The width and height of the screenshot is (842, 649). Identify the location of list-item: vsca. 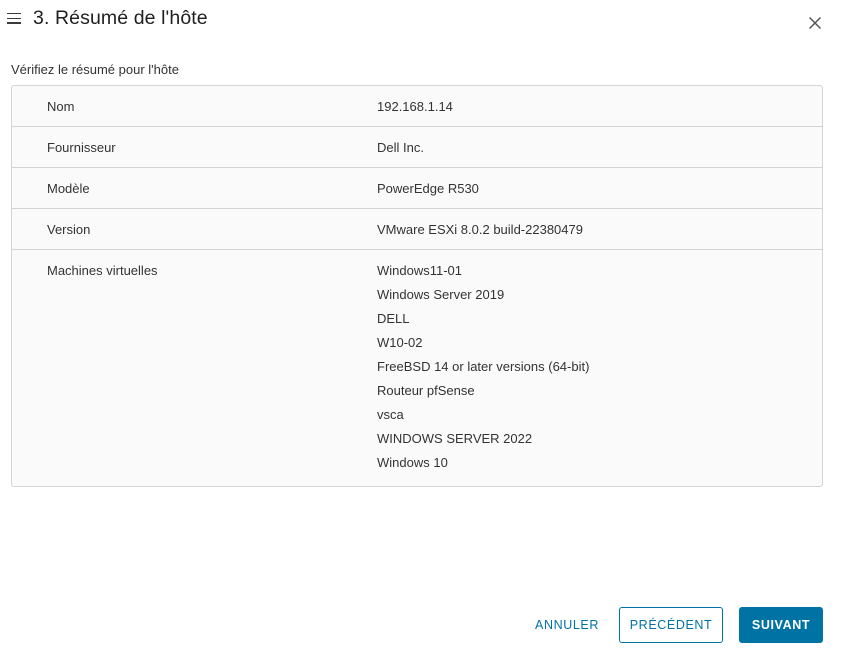
(390, 414).